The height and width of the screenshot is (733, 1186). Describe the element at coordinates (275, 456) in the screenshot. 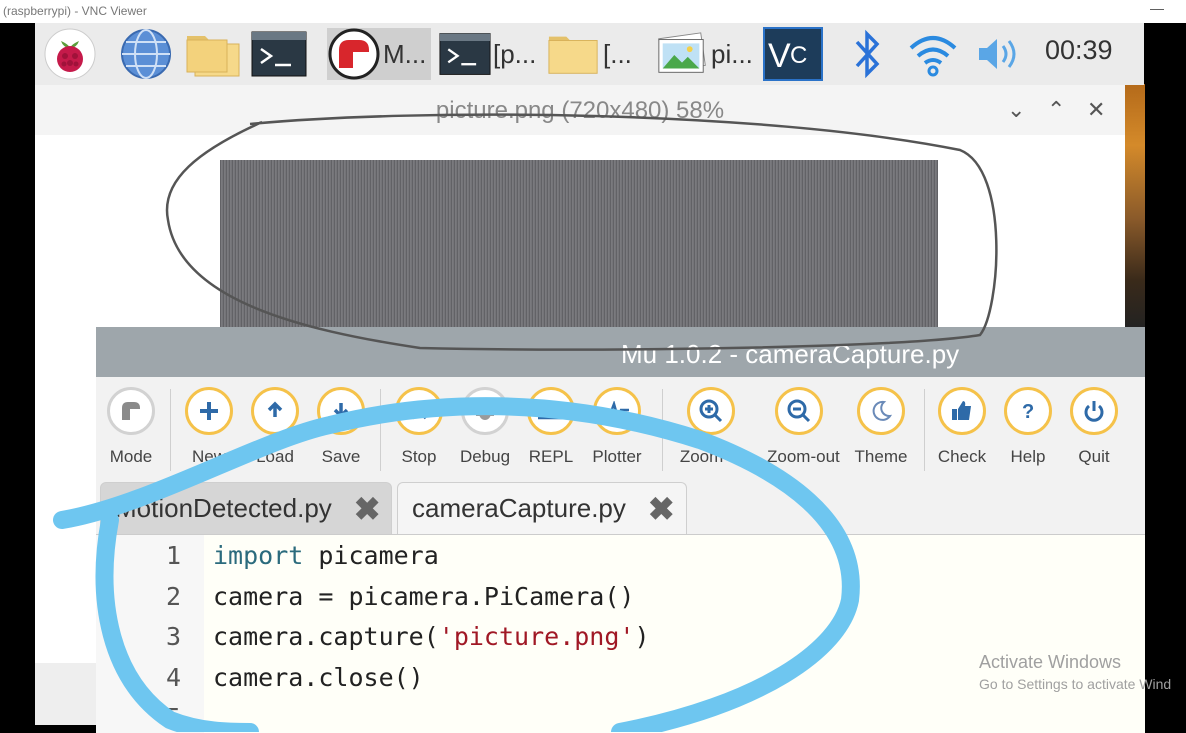

I see `load-label: Load` at that location.